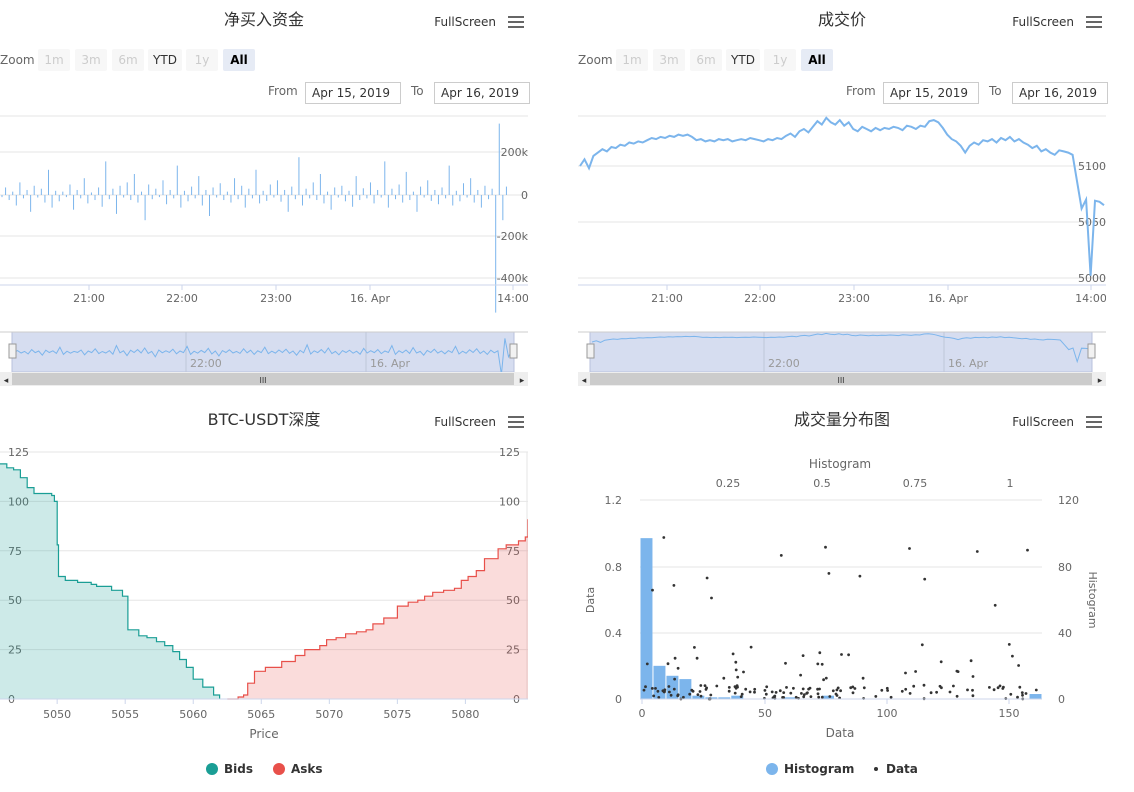 The width and height of the screenshot is (1134, 792). I want to click on from-label: From, so click(283, 91).